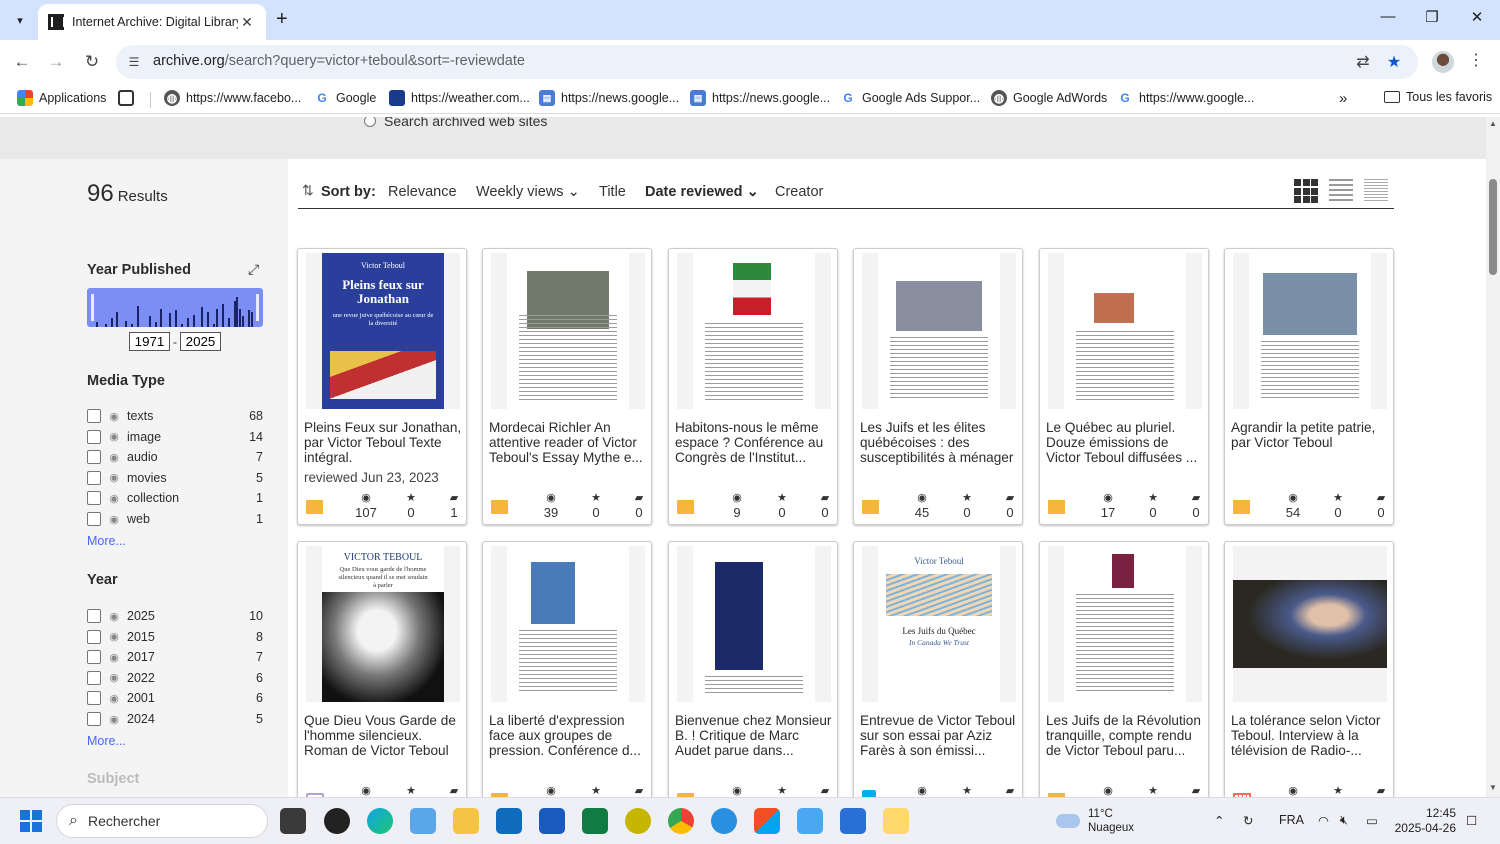 This screenshot has width=1500, height=844. What do you see at coordinates (175, 657) in the screenshot?
I see `year-facet-row: ◉ 2017 7` at bounding box center [175, 657].